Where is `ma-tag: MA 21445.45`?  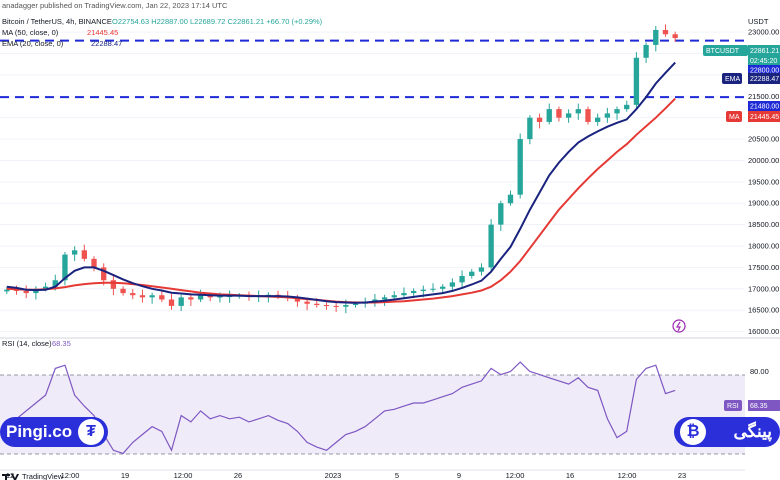
ma-tag: MA 21445.45 is located at coordinates (753, 116).